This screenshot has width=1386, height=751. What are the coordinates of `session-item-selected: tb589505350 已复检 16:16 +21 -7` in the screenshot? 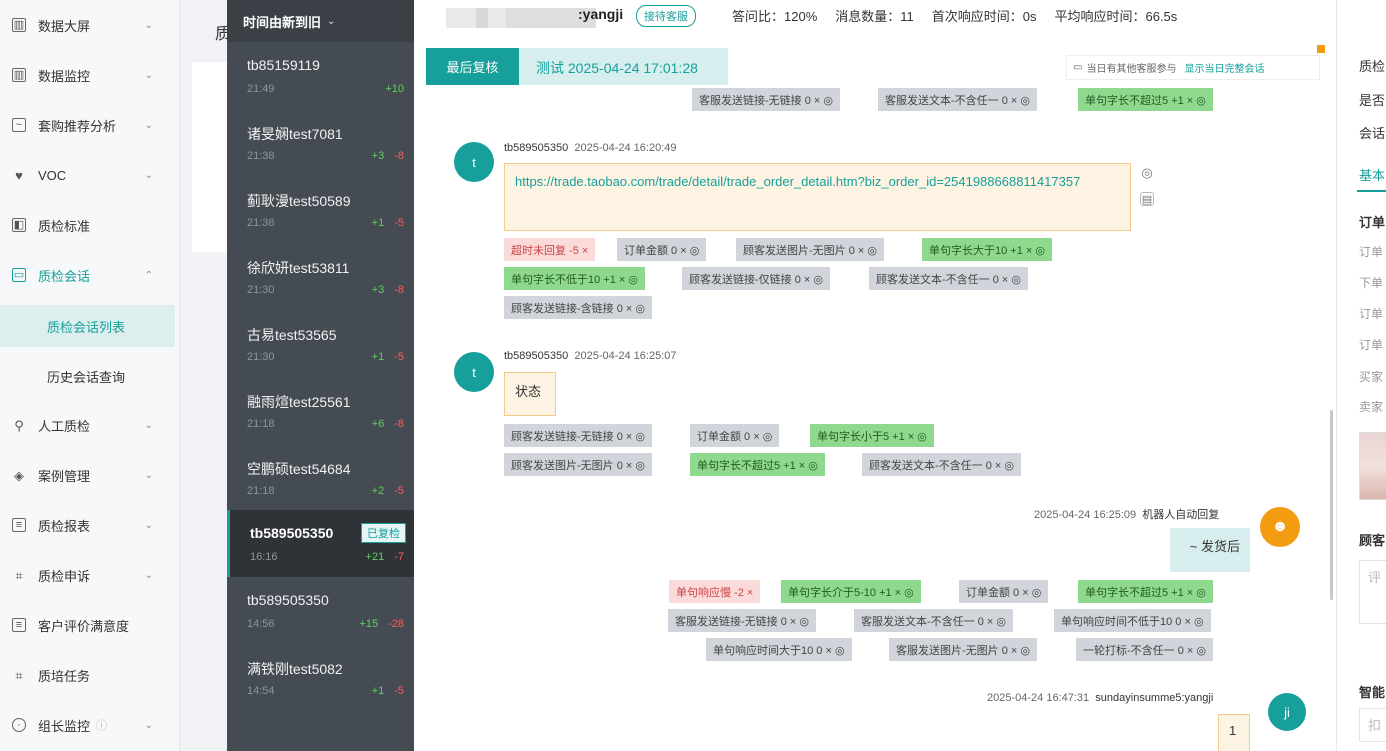 It's located at (320, 543).